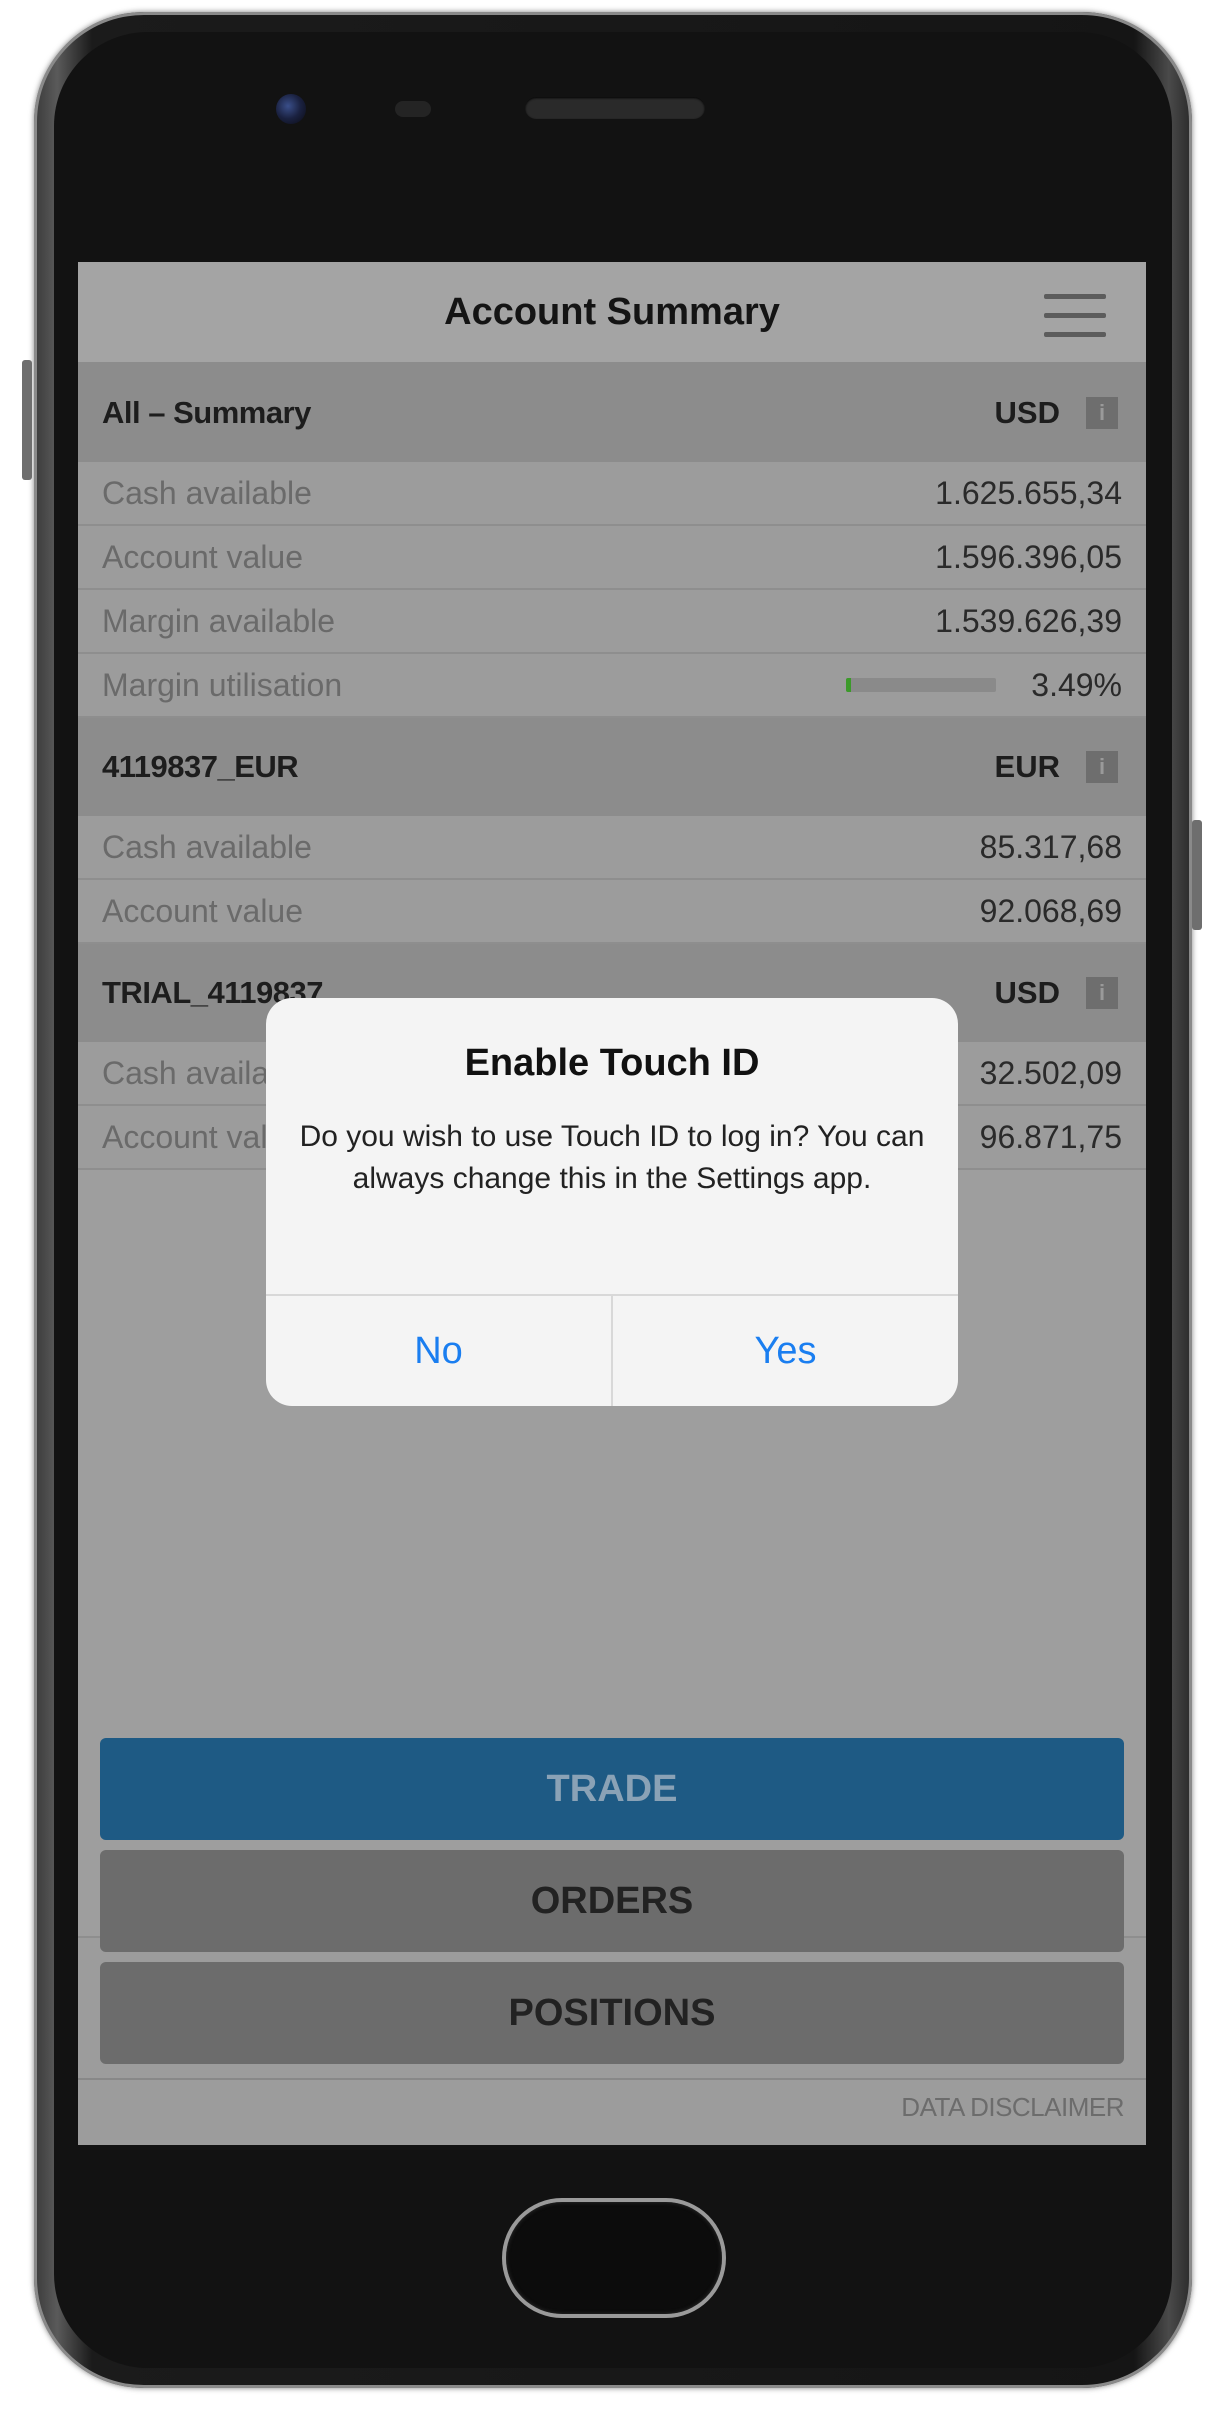 Image resolution: width=1224 pixels, height=2409 pixels. What do you see at coordinates (200, 766) in the screenshot?
I see `account-name: 4119837_EUR` at bounding box center [200, 766].